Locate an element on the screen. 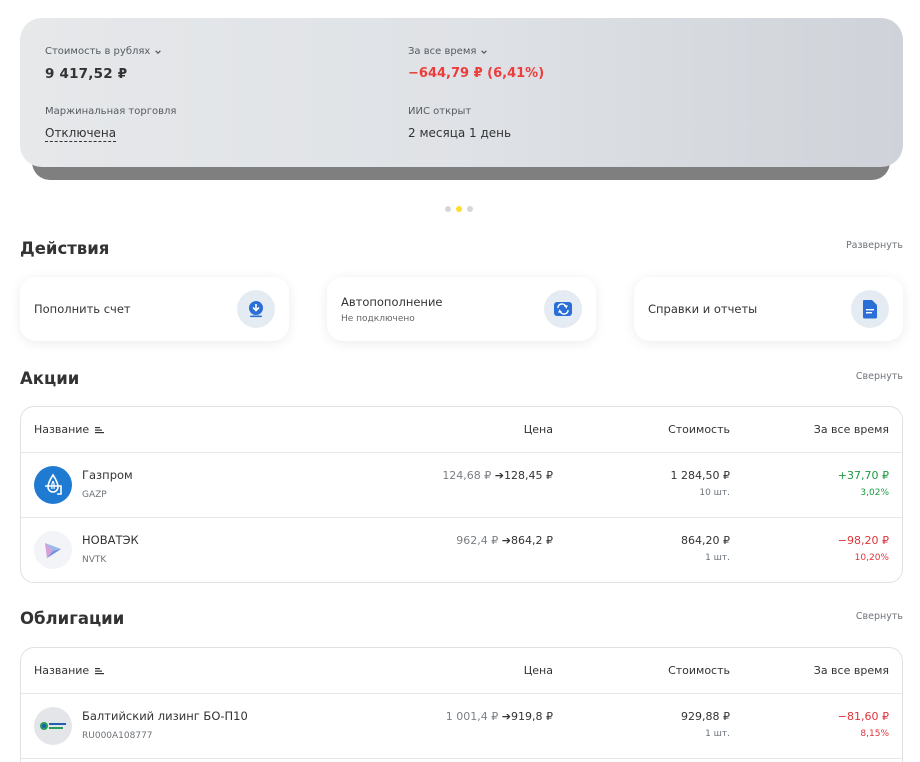 Image resolution: width=920 pixels, height=762 pixels. bonds-collapse-link: Свернуть is located at coordinates (879, 616).